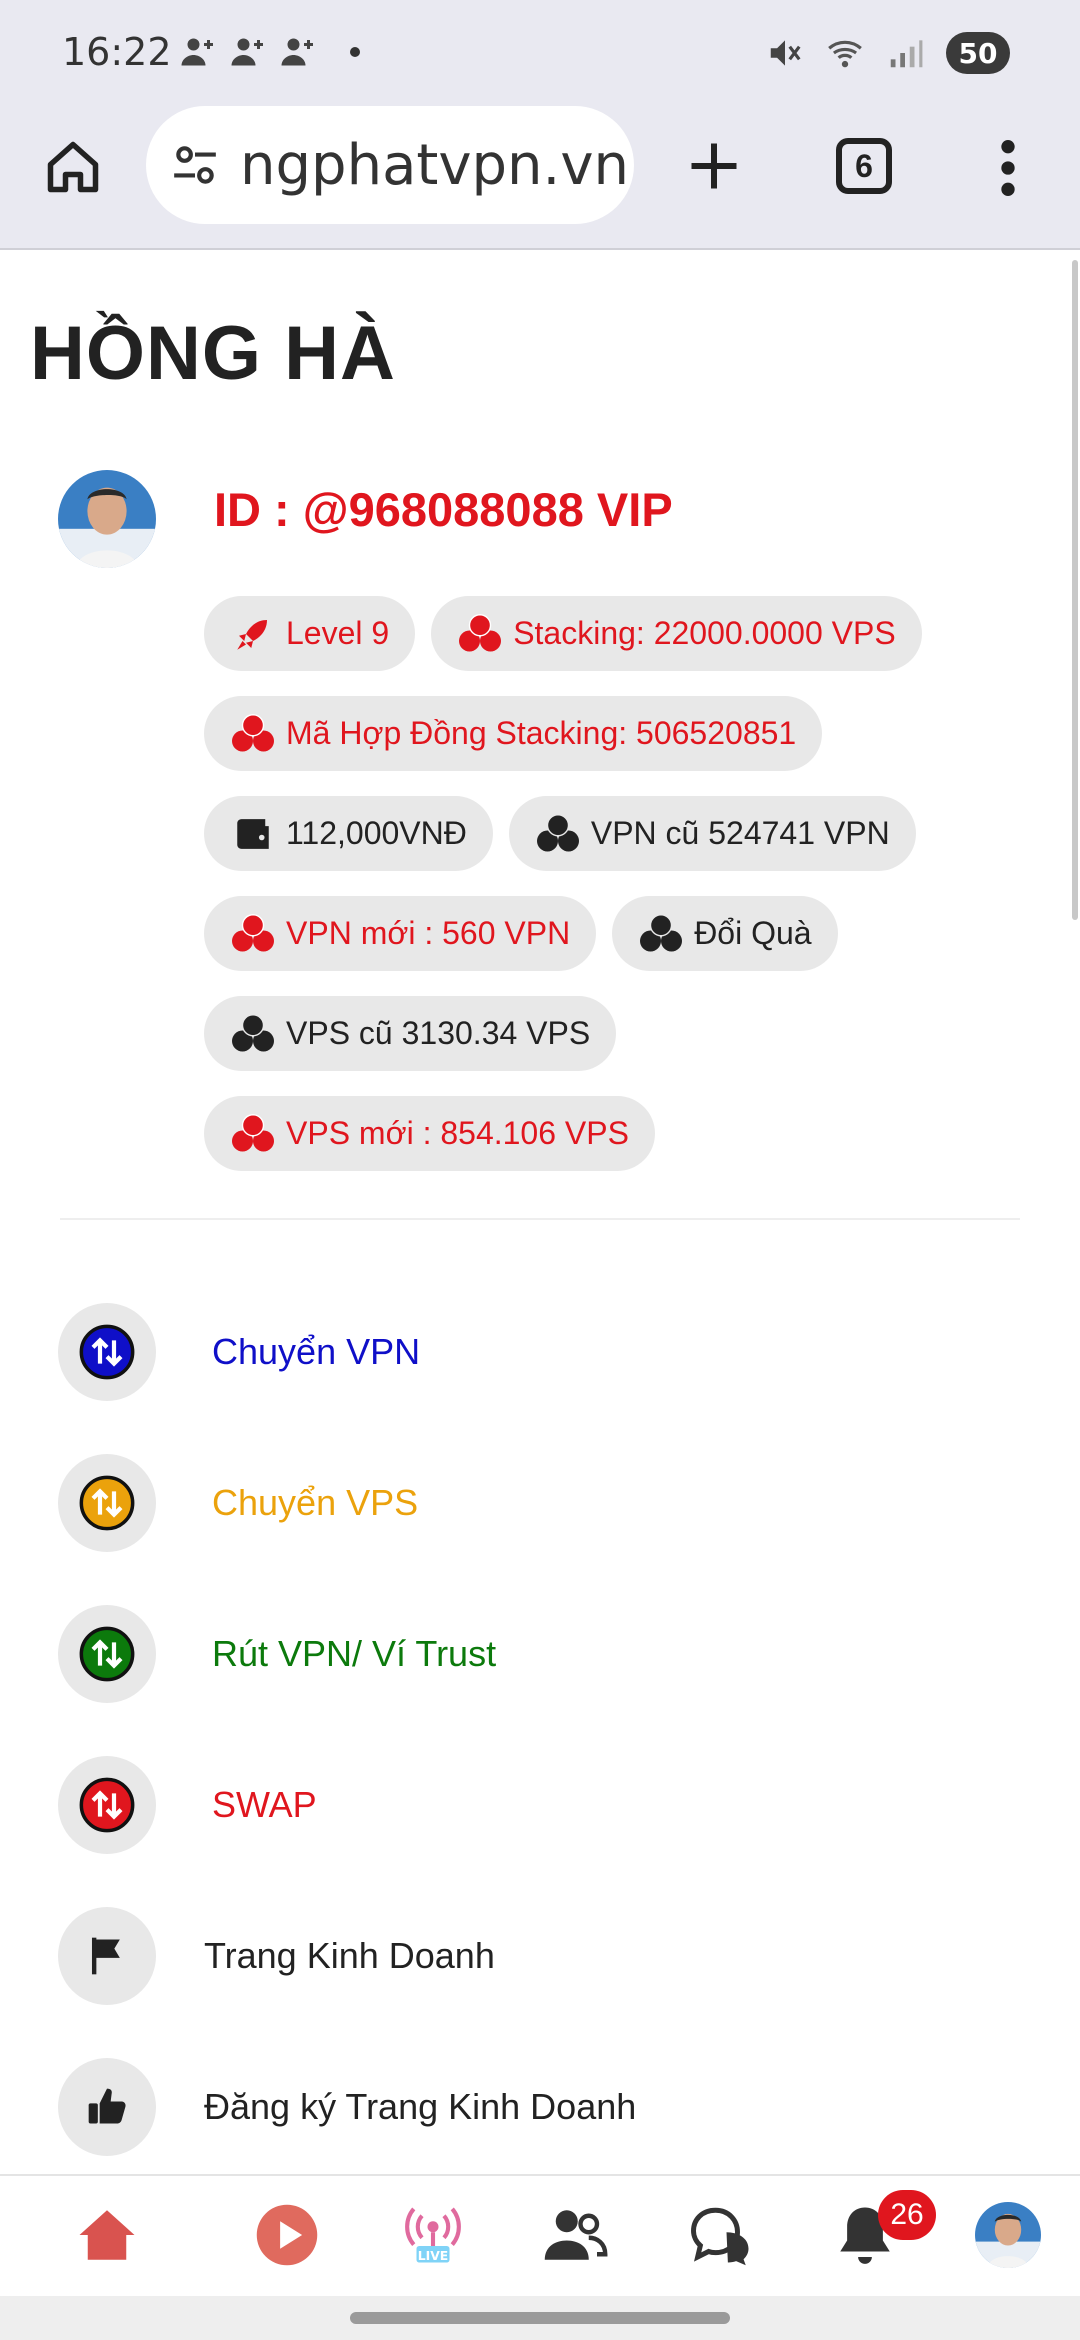 This screenshot has width=1080, height=2340. Describe the element at coordinates (349, 1956) in the screenshot. I see `menu-label: Trang Kinh Doanh` at that location.